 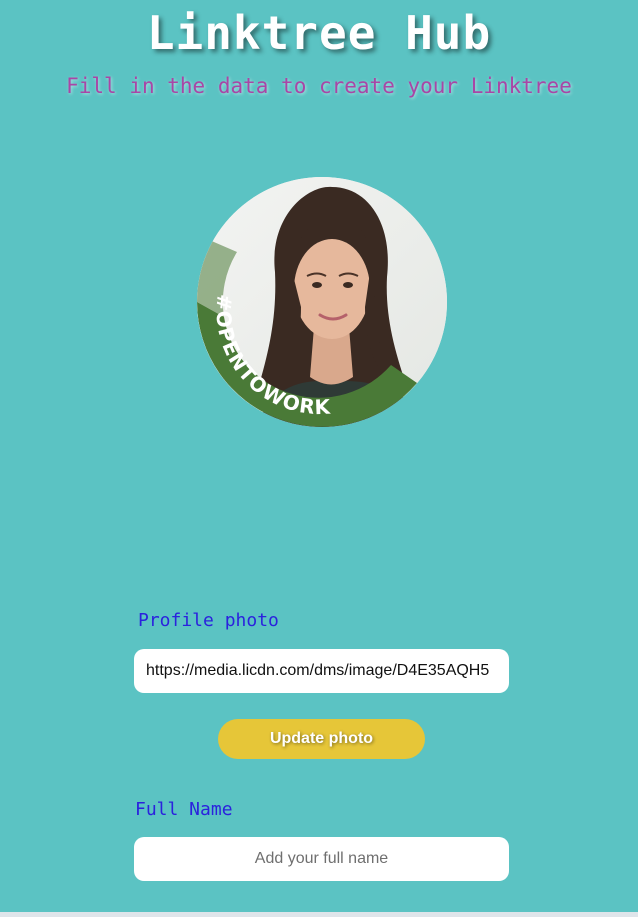 I want to click on full-name-label: Full Name, so click(x=184, y=809).